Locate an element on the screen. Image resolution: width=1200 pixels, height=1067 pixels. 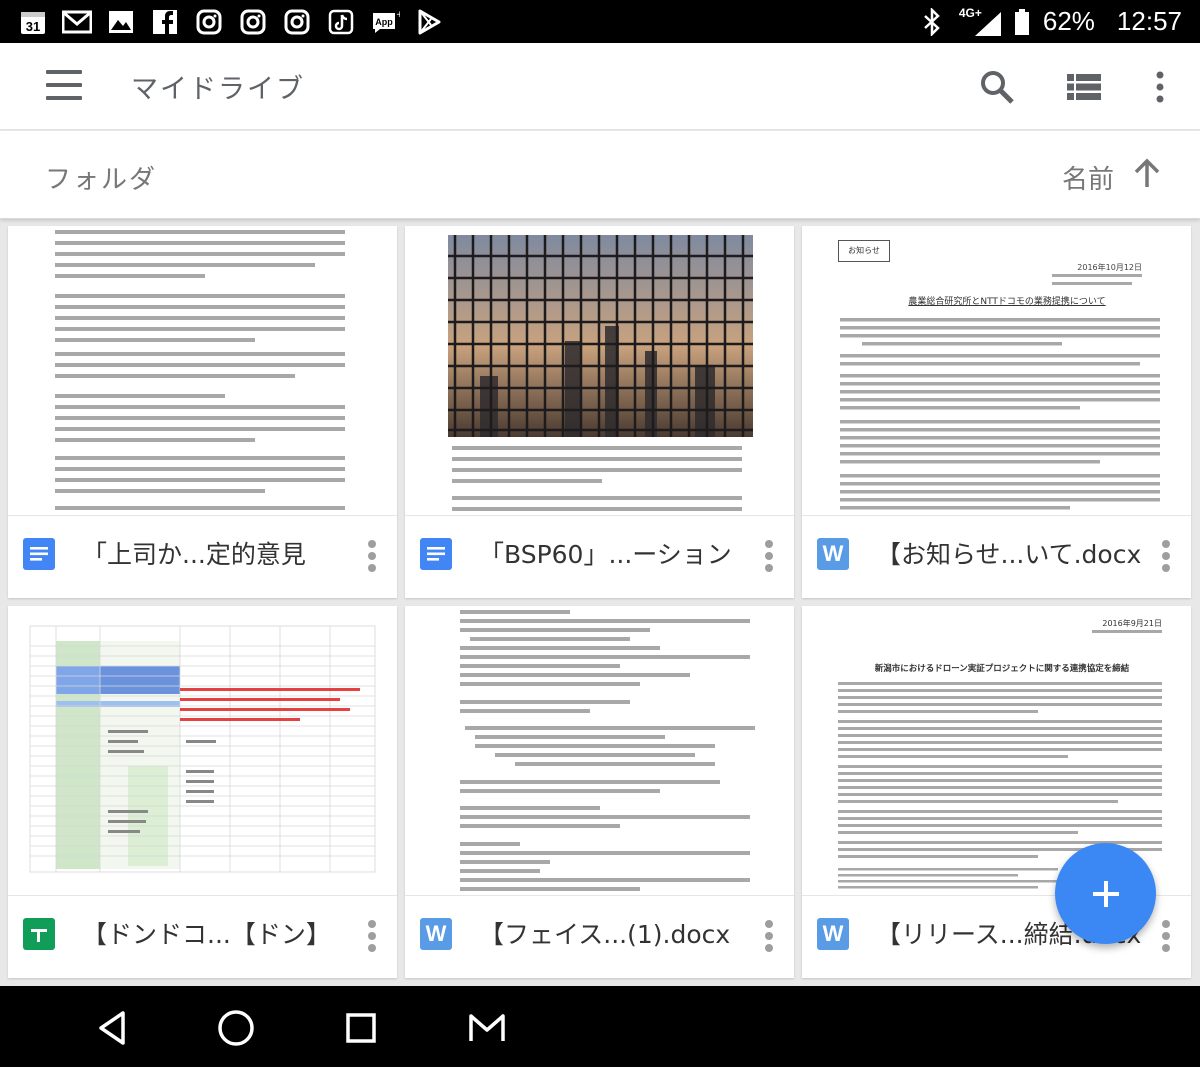
file-card: 「上司か...定的意見 is located at coordinates (202, 412).